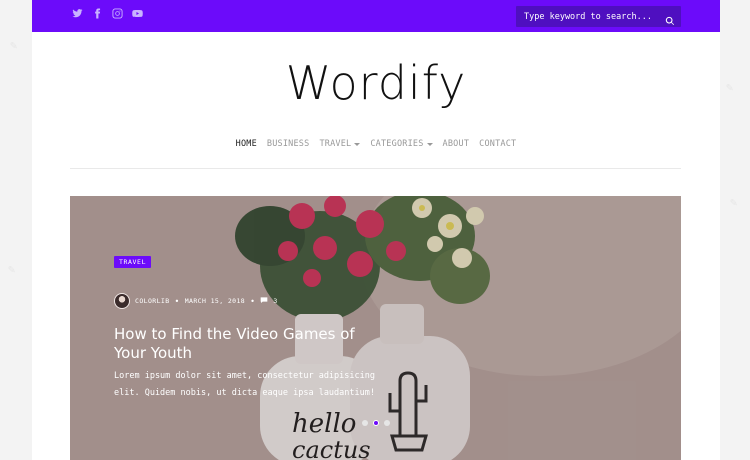 The width and height of the screenshot is (750, 460). What do you see at coordinates (670, 18) in the screenshot?
I see `search-icon` at bounding box center [670, 18].